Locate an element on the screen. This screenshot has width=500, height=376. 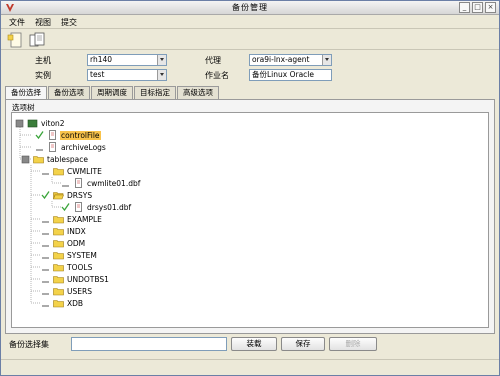
tree-node: EXAMPLE is located at coordinates (71, 219).